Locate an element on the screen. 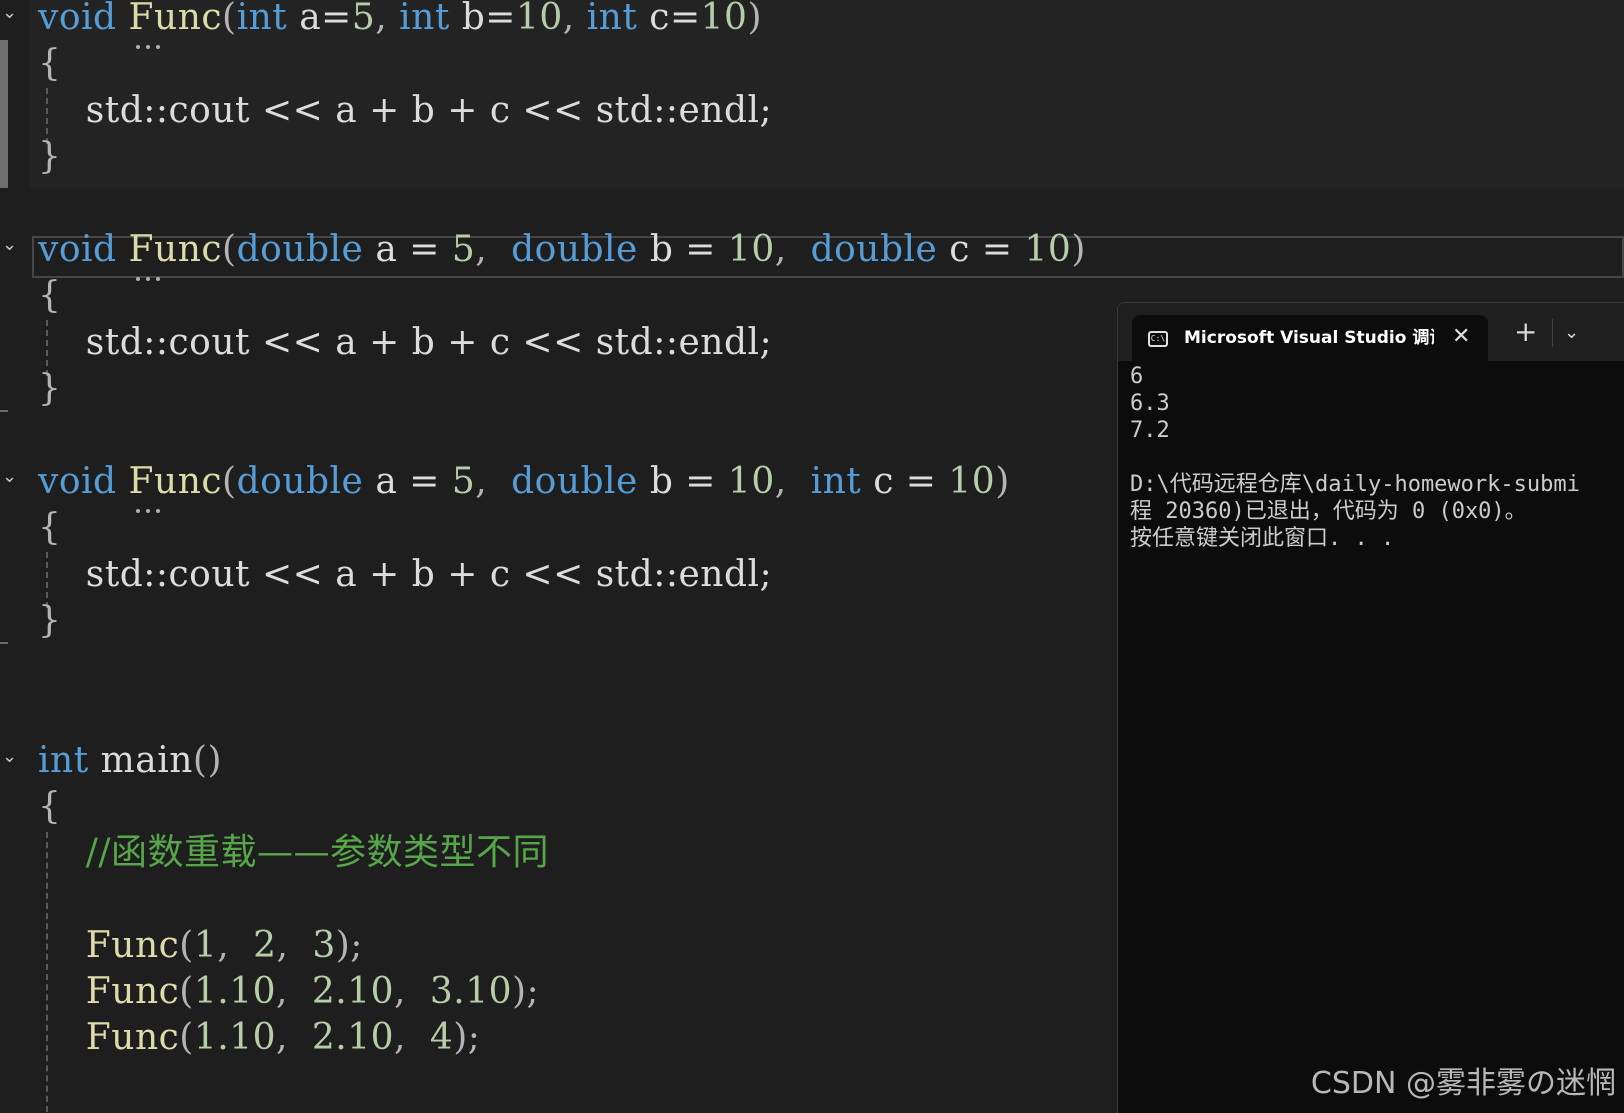 This screenshot has height=1113, width=1624. code-line: Func(1, 2, 3); is located at coordinates (200, 946).